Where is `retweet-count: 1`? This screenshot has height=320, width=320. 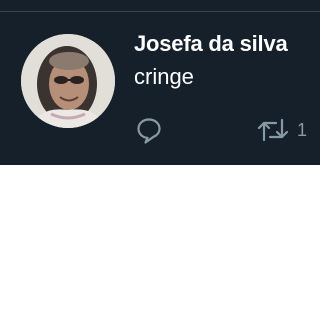 retweet-count: 1 is located at coordinates (302, 130).